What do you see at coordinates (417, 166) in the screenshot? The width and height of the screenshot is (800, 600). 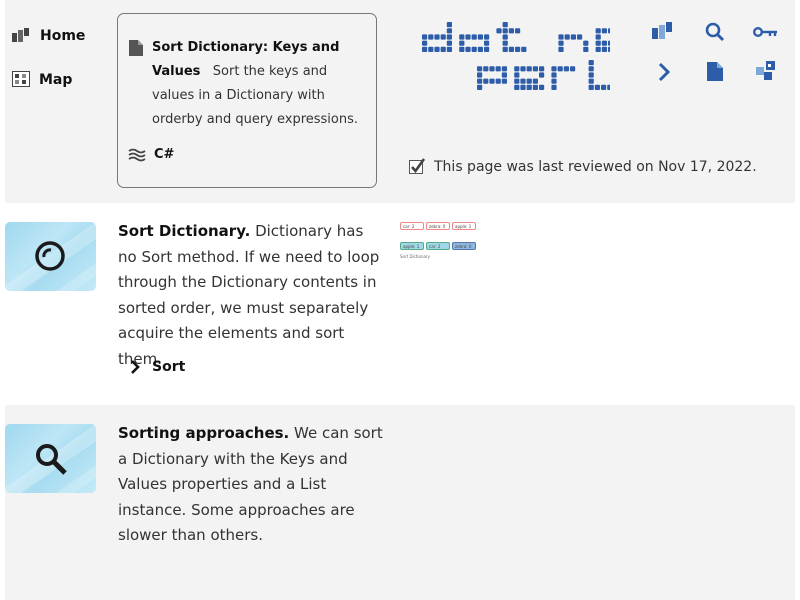 I see `checkbox-checked-icon` at bounding box center [417, 166].